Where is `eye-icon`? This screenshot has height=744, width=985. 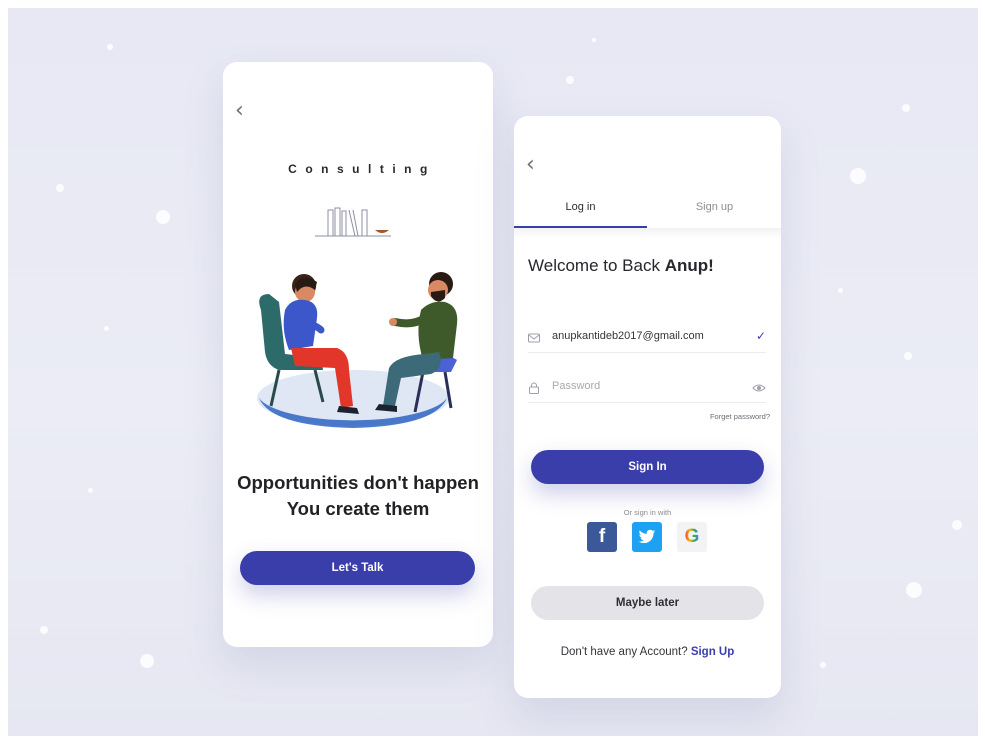
eye-icon is located at coordinates (759, 388).